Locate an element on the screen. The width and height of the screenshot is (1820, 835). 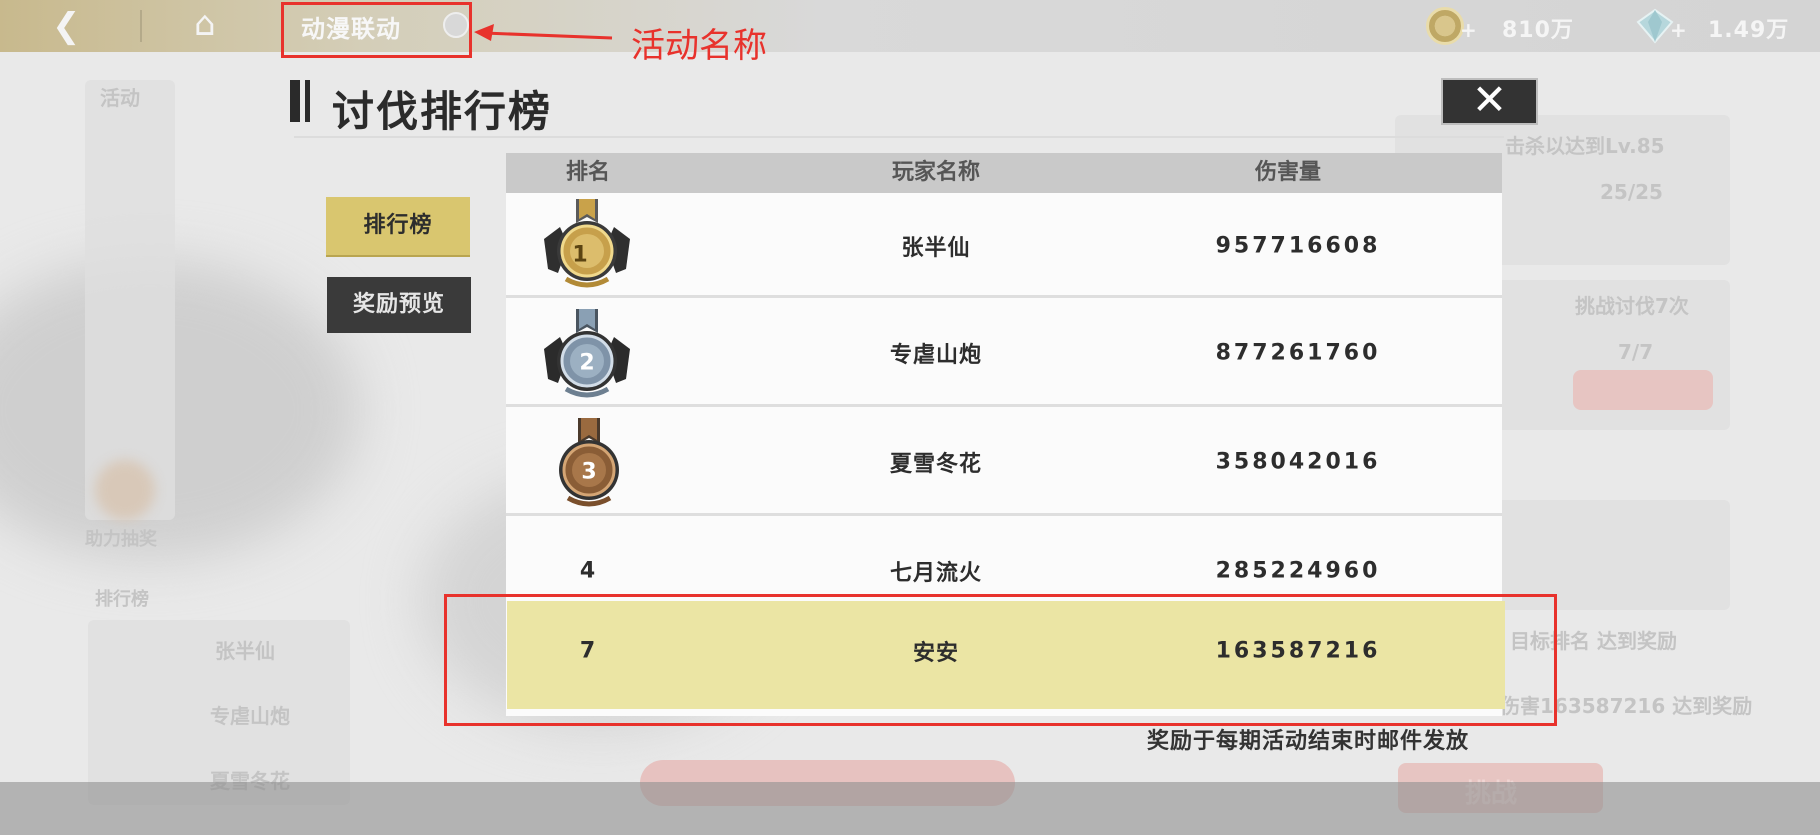
damage-value: 358042016 is located at coordinates (1298, 462).